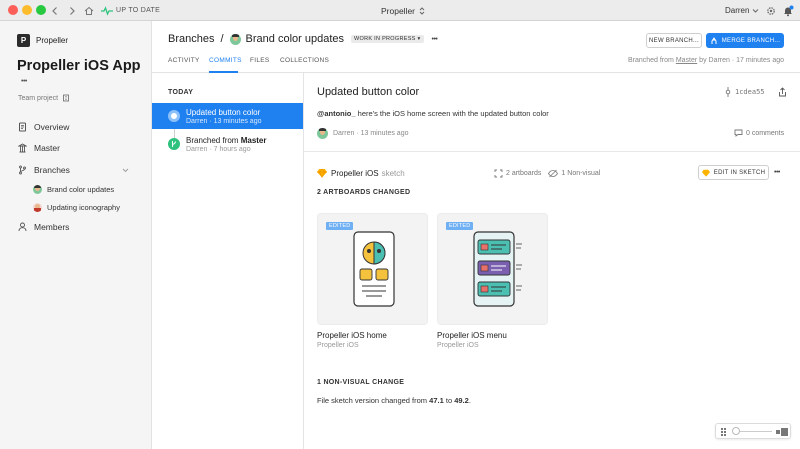 Image resolution: width=800 pixels, height=449 pixels. What do you see at coordinates (138, 10) in the screenshot?
I see `sync-status-label: UP TO DATE` at bounding box center [138, 10].